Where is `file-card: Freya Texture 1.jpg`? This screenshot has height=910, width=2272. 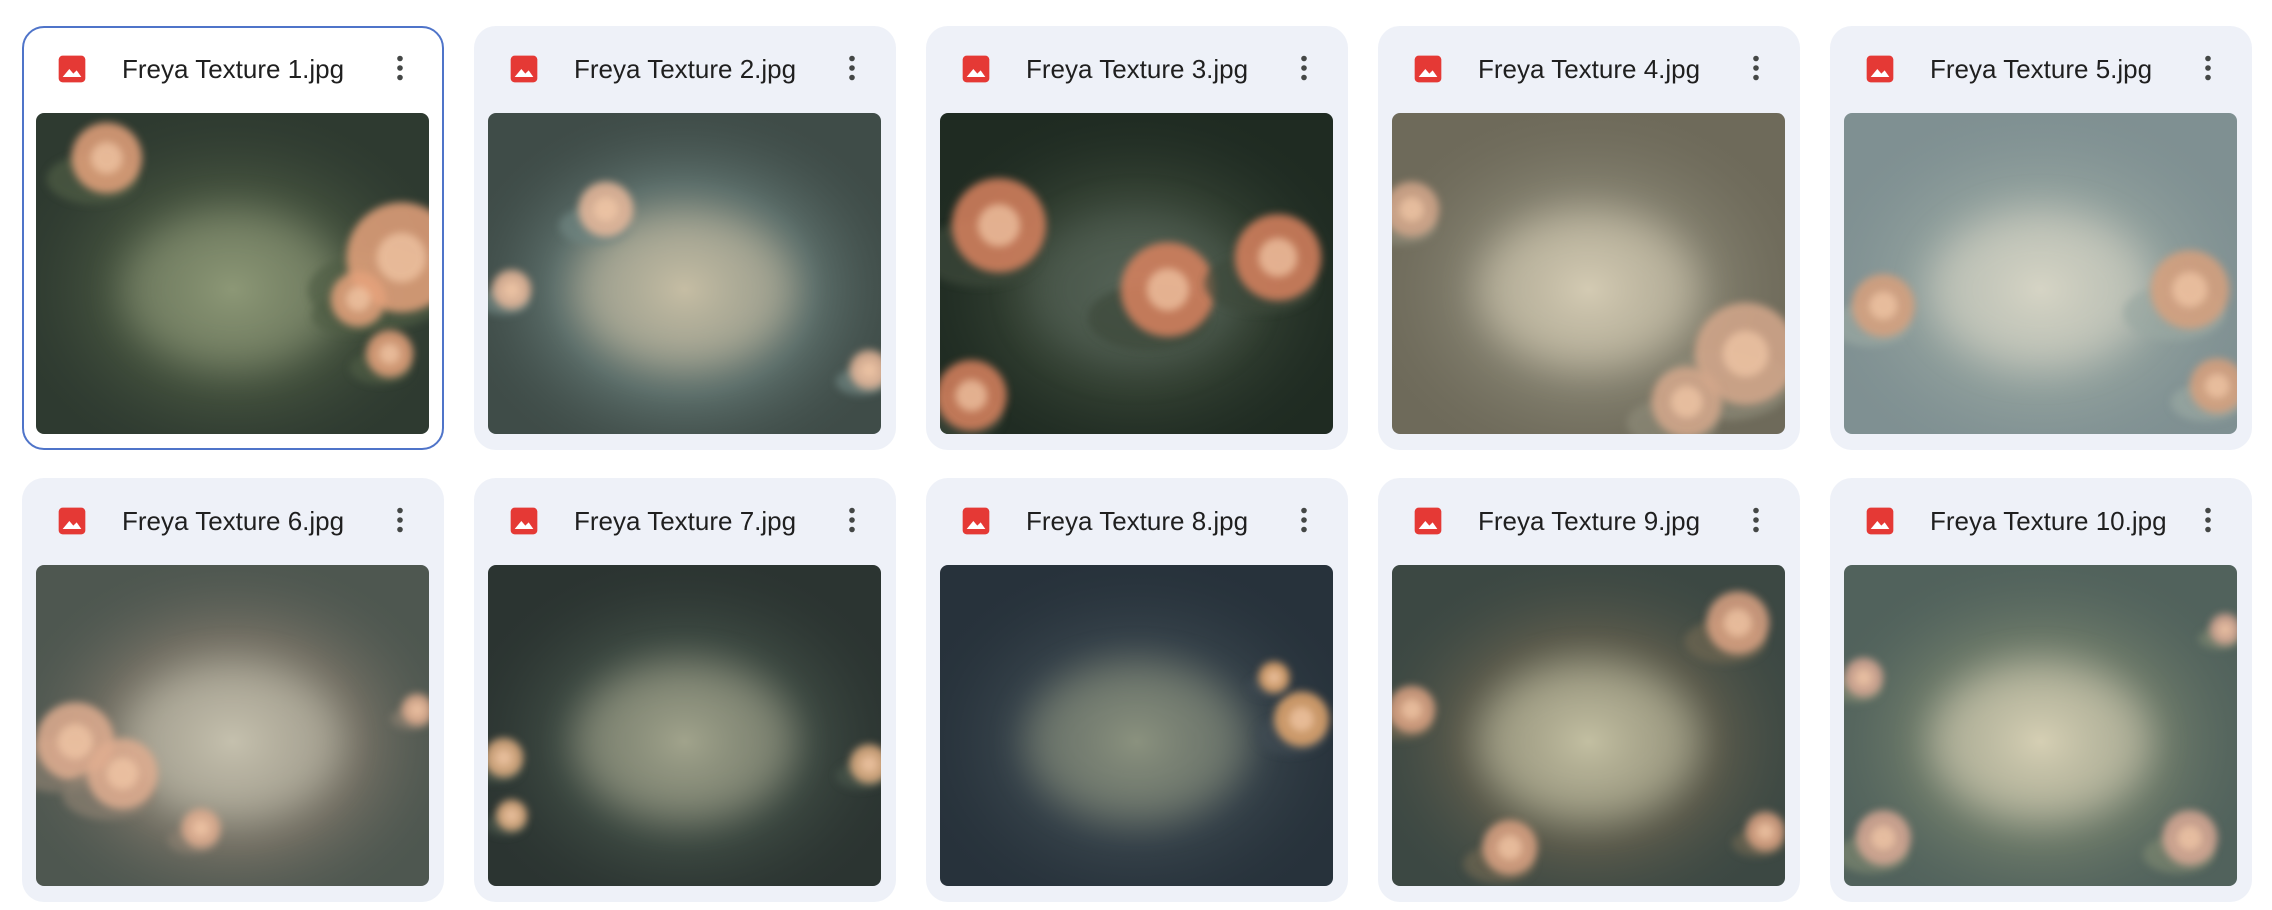 file-card: Freya Texture 1.jpg is located at coordinates (233, 238).